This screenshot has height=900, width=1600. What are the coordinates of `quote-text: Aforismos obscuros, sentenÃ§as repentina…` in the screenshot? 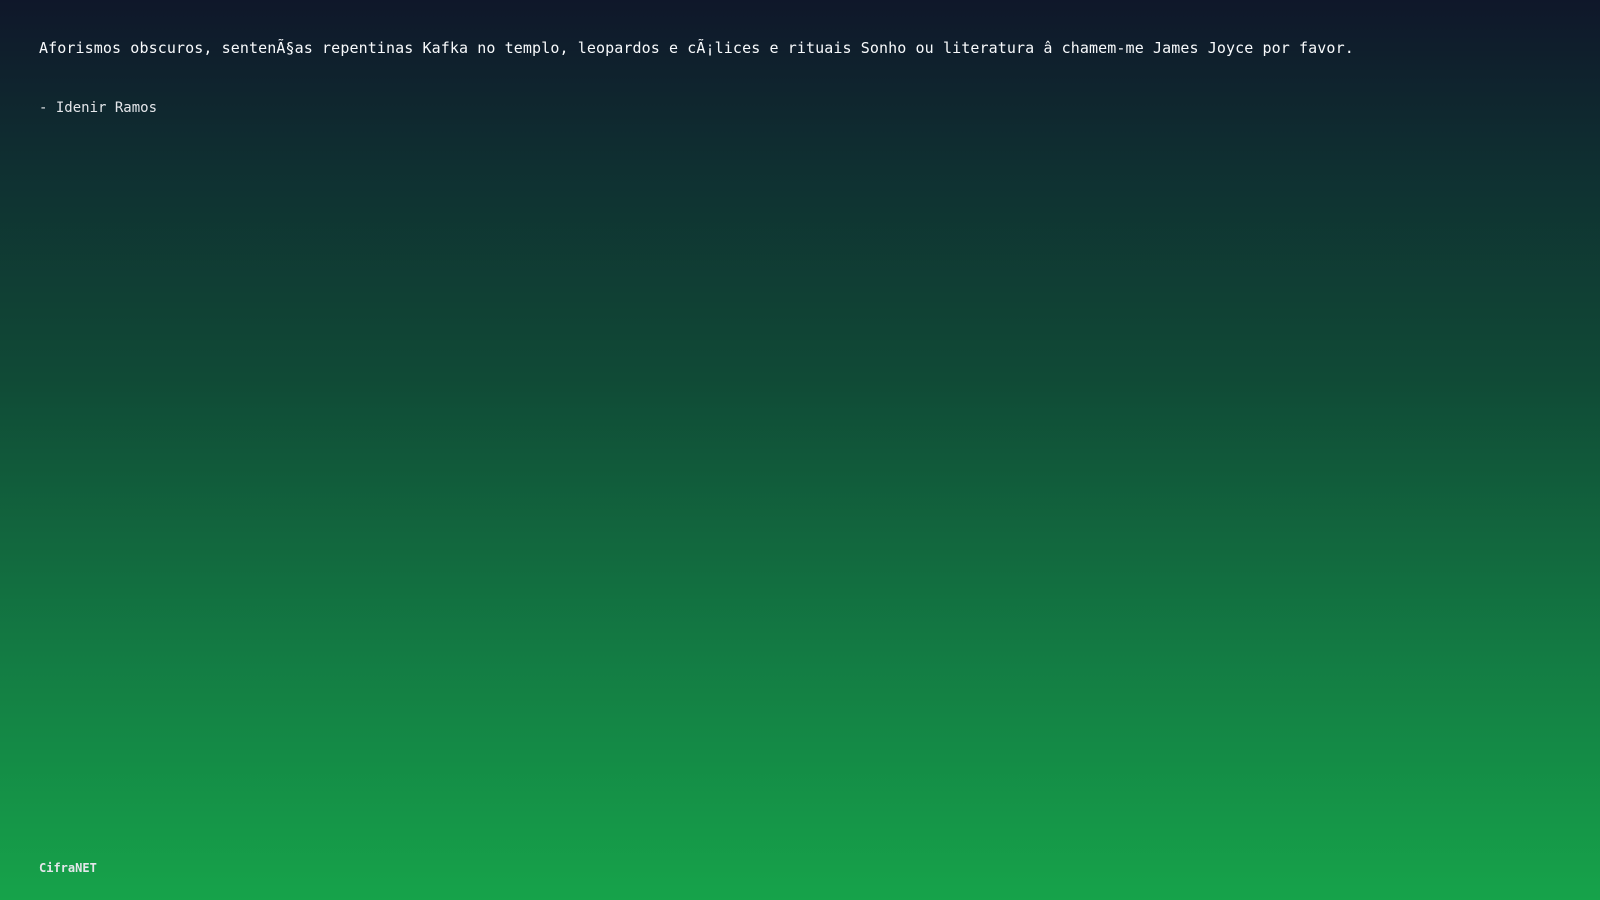 It's located at (696, 48).